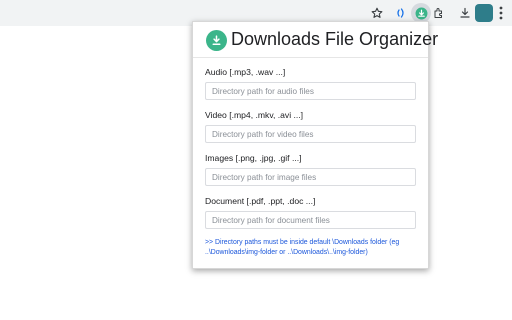 The width and height of the screenshot is (512, 320). Describe the element at coordinates (401, 13) in the screenshot. I see `extension-blue-icon` at that location.